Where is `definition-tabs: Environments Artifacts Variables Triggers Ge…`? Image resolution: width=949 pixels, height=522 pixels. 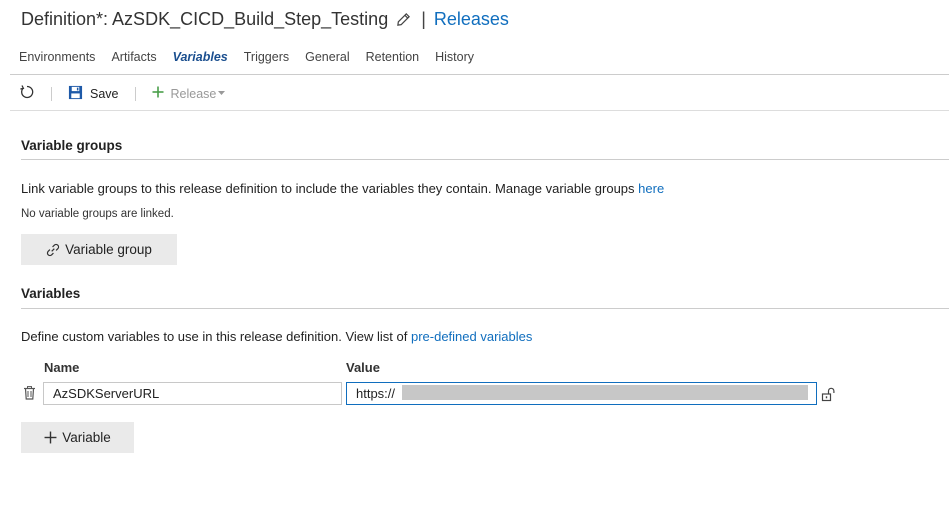 definition-tabs: Environments Artifacts Variables Triggers Ge… is located at coordinates (254, 57).